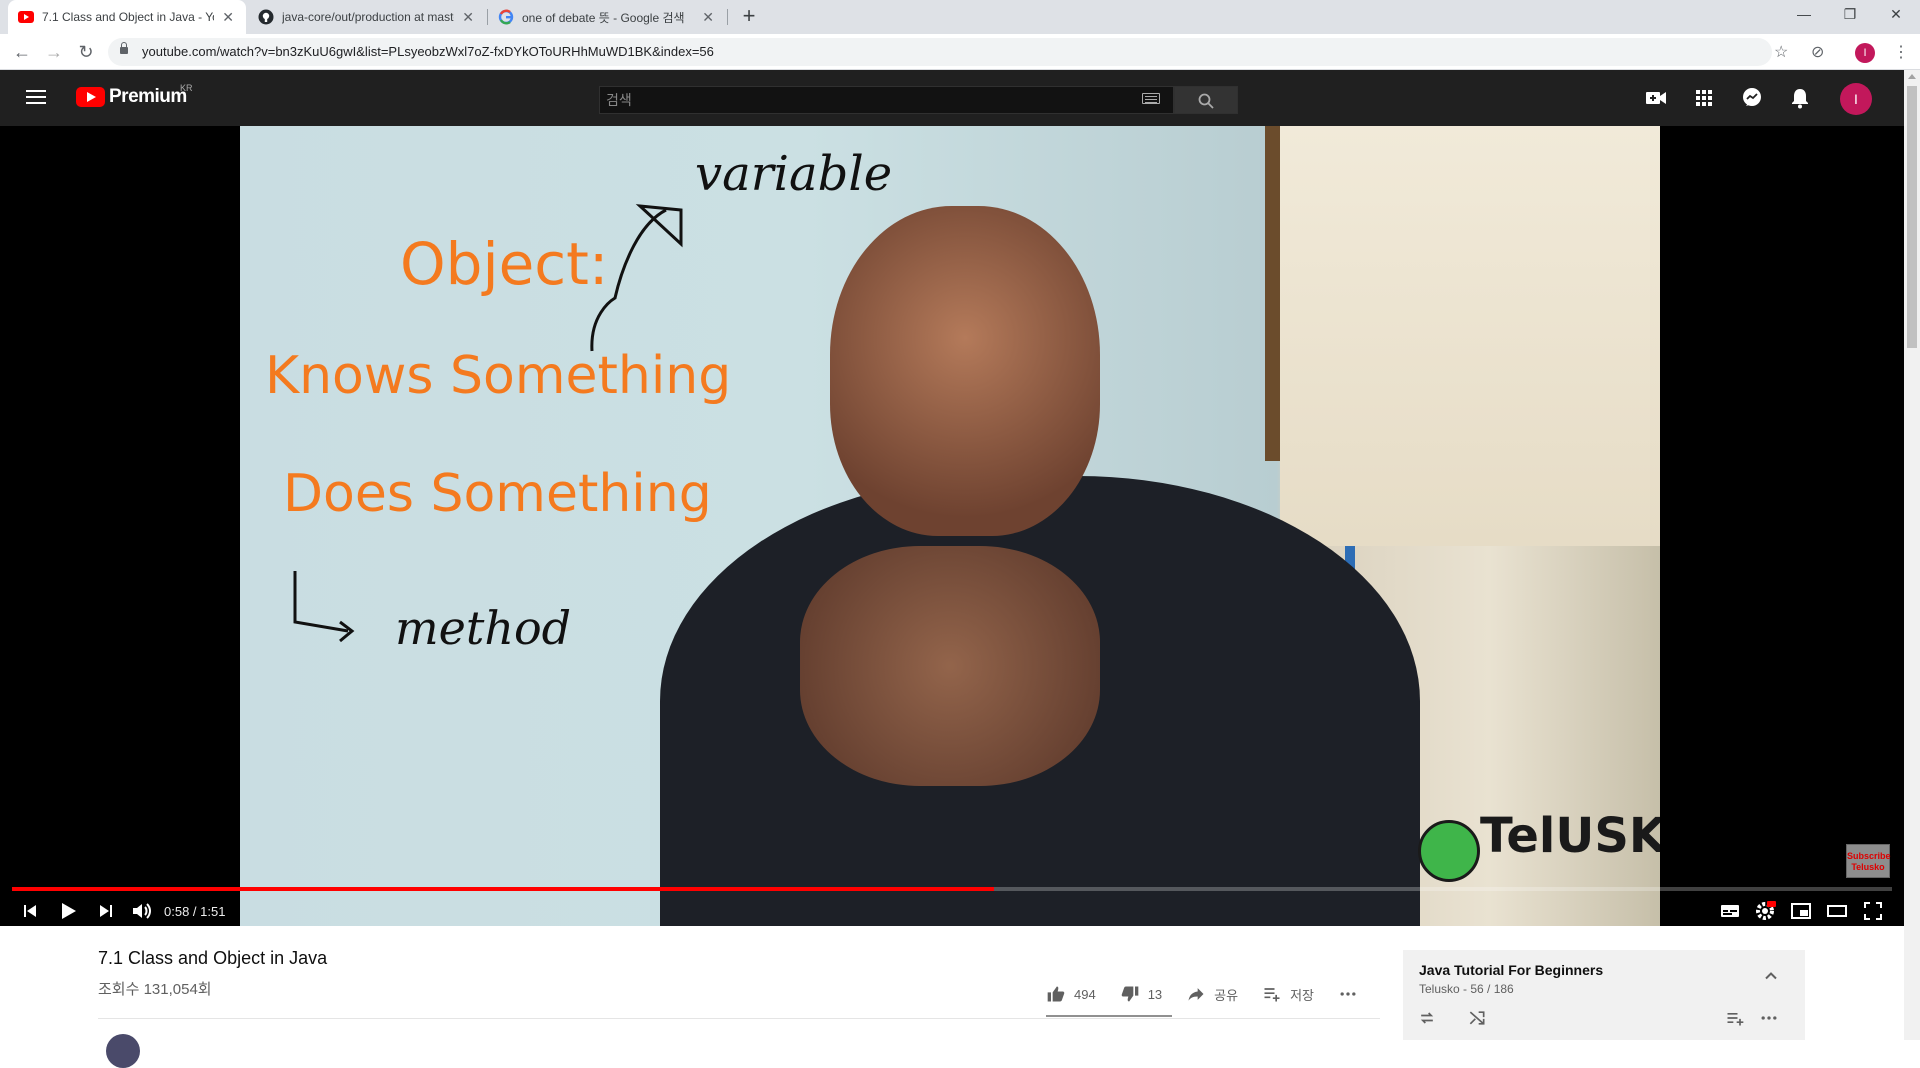  What do you see at coordinates (1752, 98) in the screenshot?
I see `messages-icon` at bounding box center [1752, 98].